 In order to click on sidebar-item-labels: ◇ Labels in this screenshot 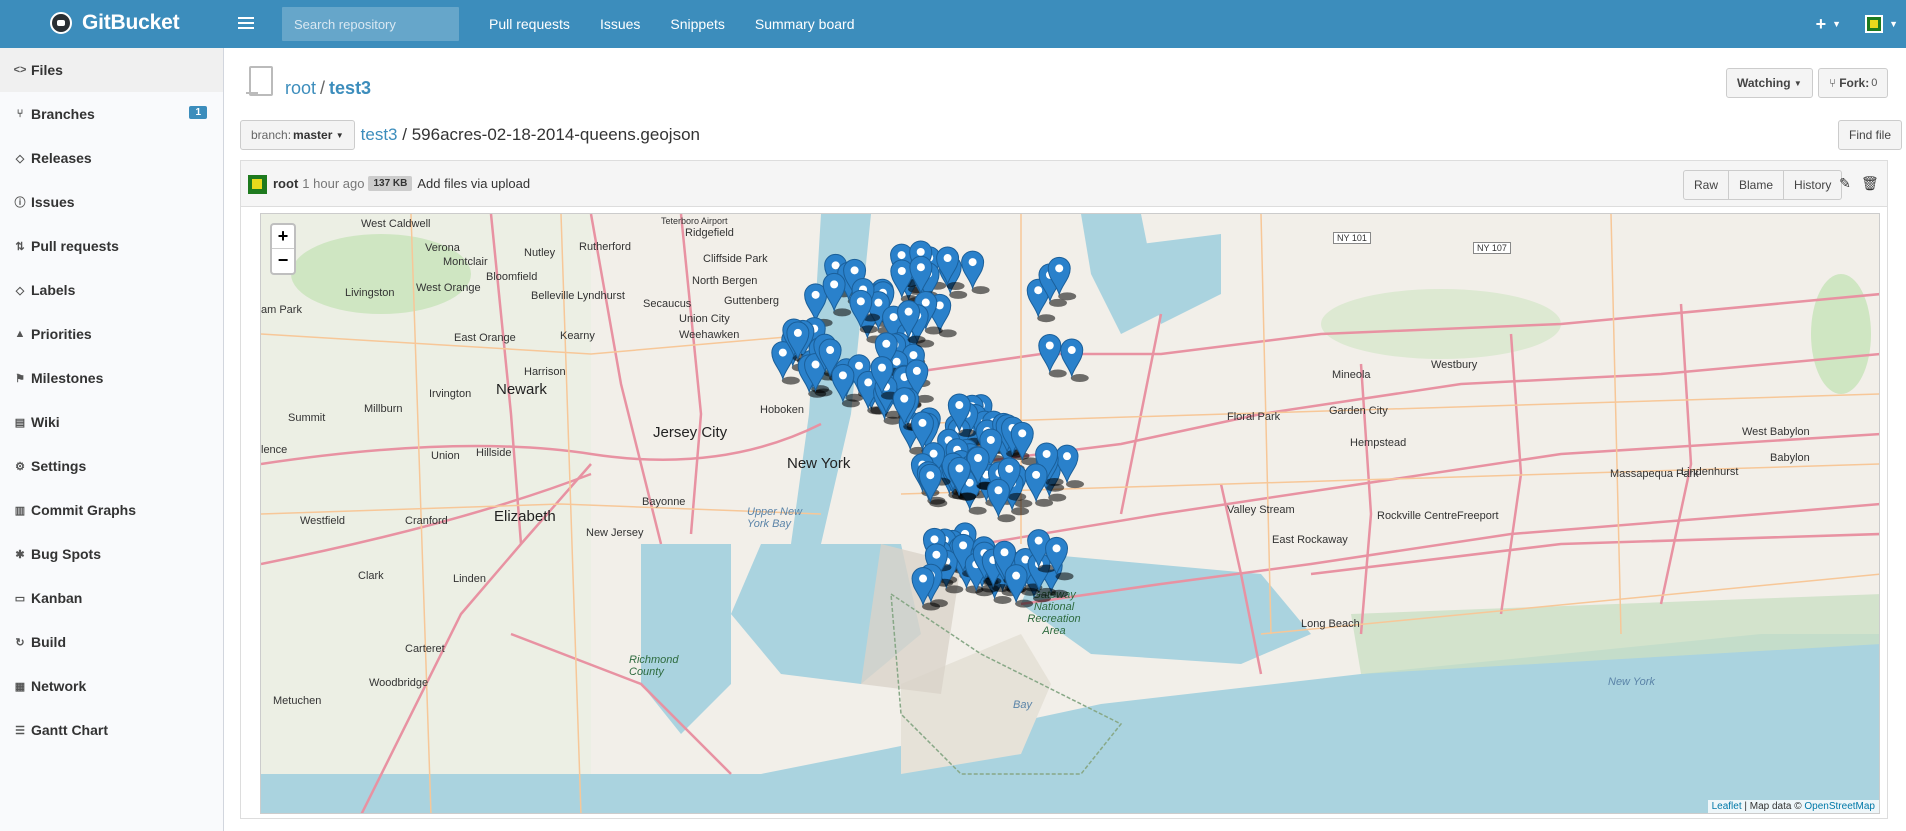, I will do `click(111, 290)`.